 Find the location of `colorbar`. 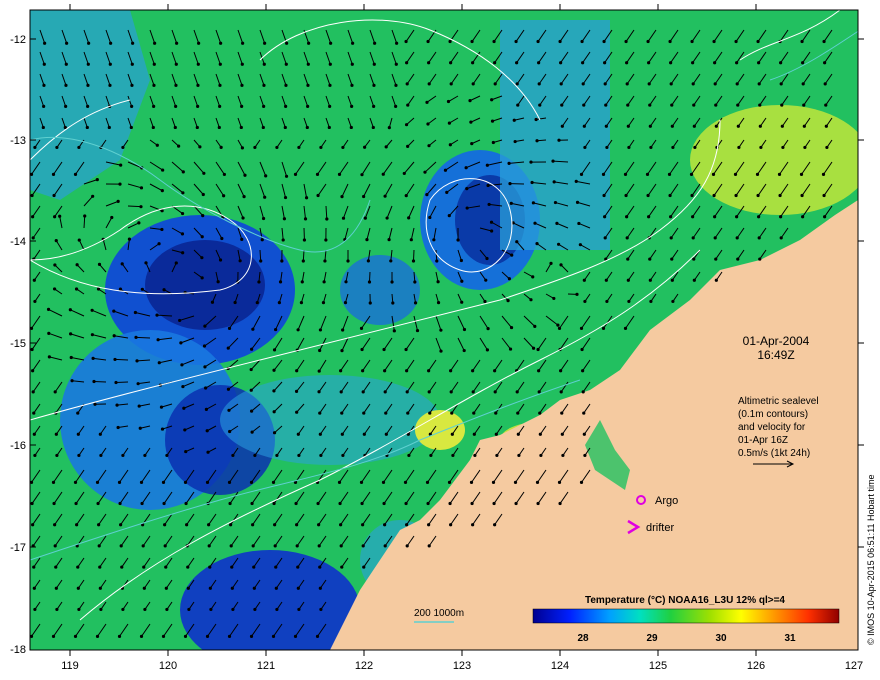

colorbar is located at coordinates (686, 616).